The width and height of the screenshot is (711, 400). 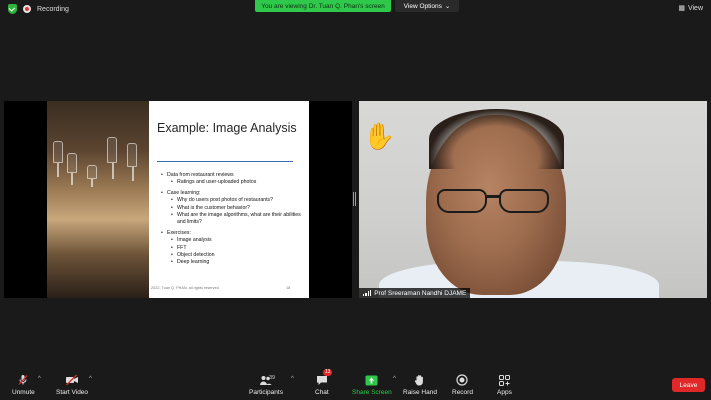 What do you see at coordinates (420, 293) in the screenshot?
I see `participant-name: Prof Sreeraman Nandhi DJAME` at bounding box center [420, 293].